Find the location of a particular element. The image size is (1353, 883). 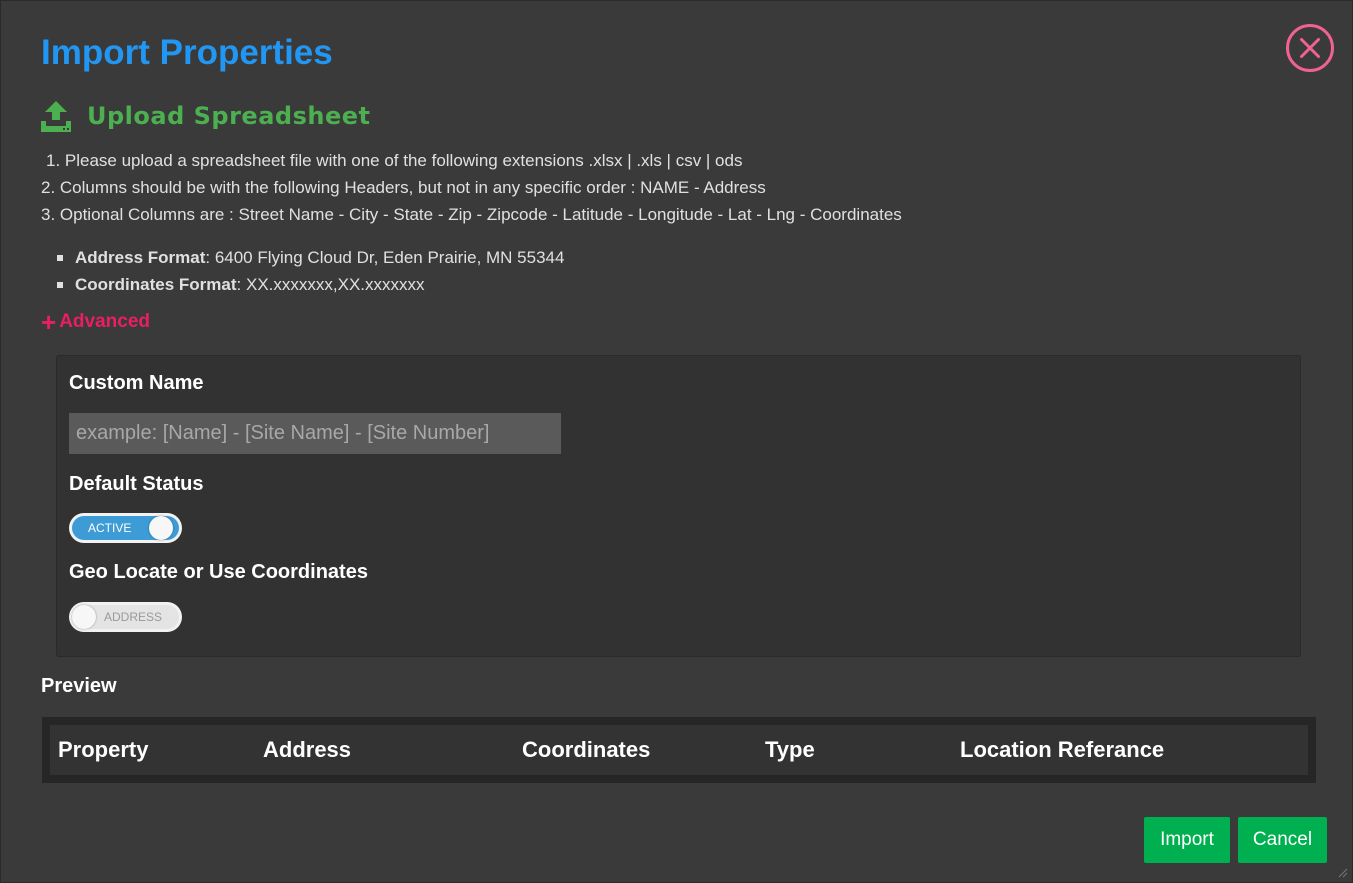

toggle-text: ACTIVE is located at coordinates (110, 528).